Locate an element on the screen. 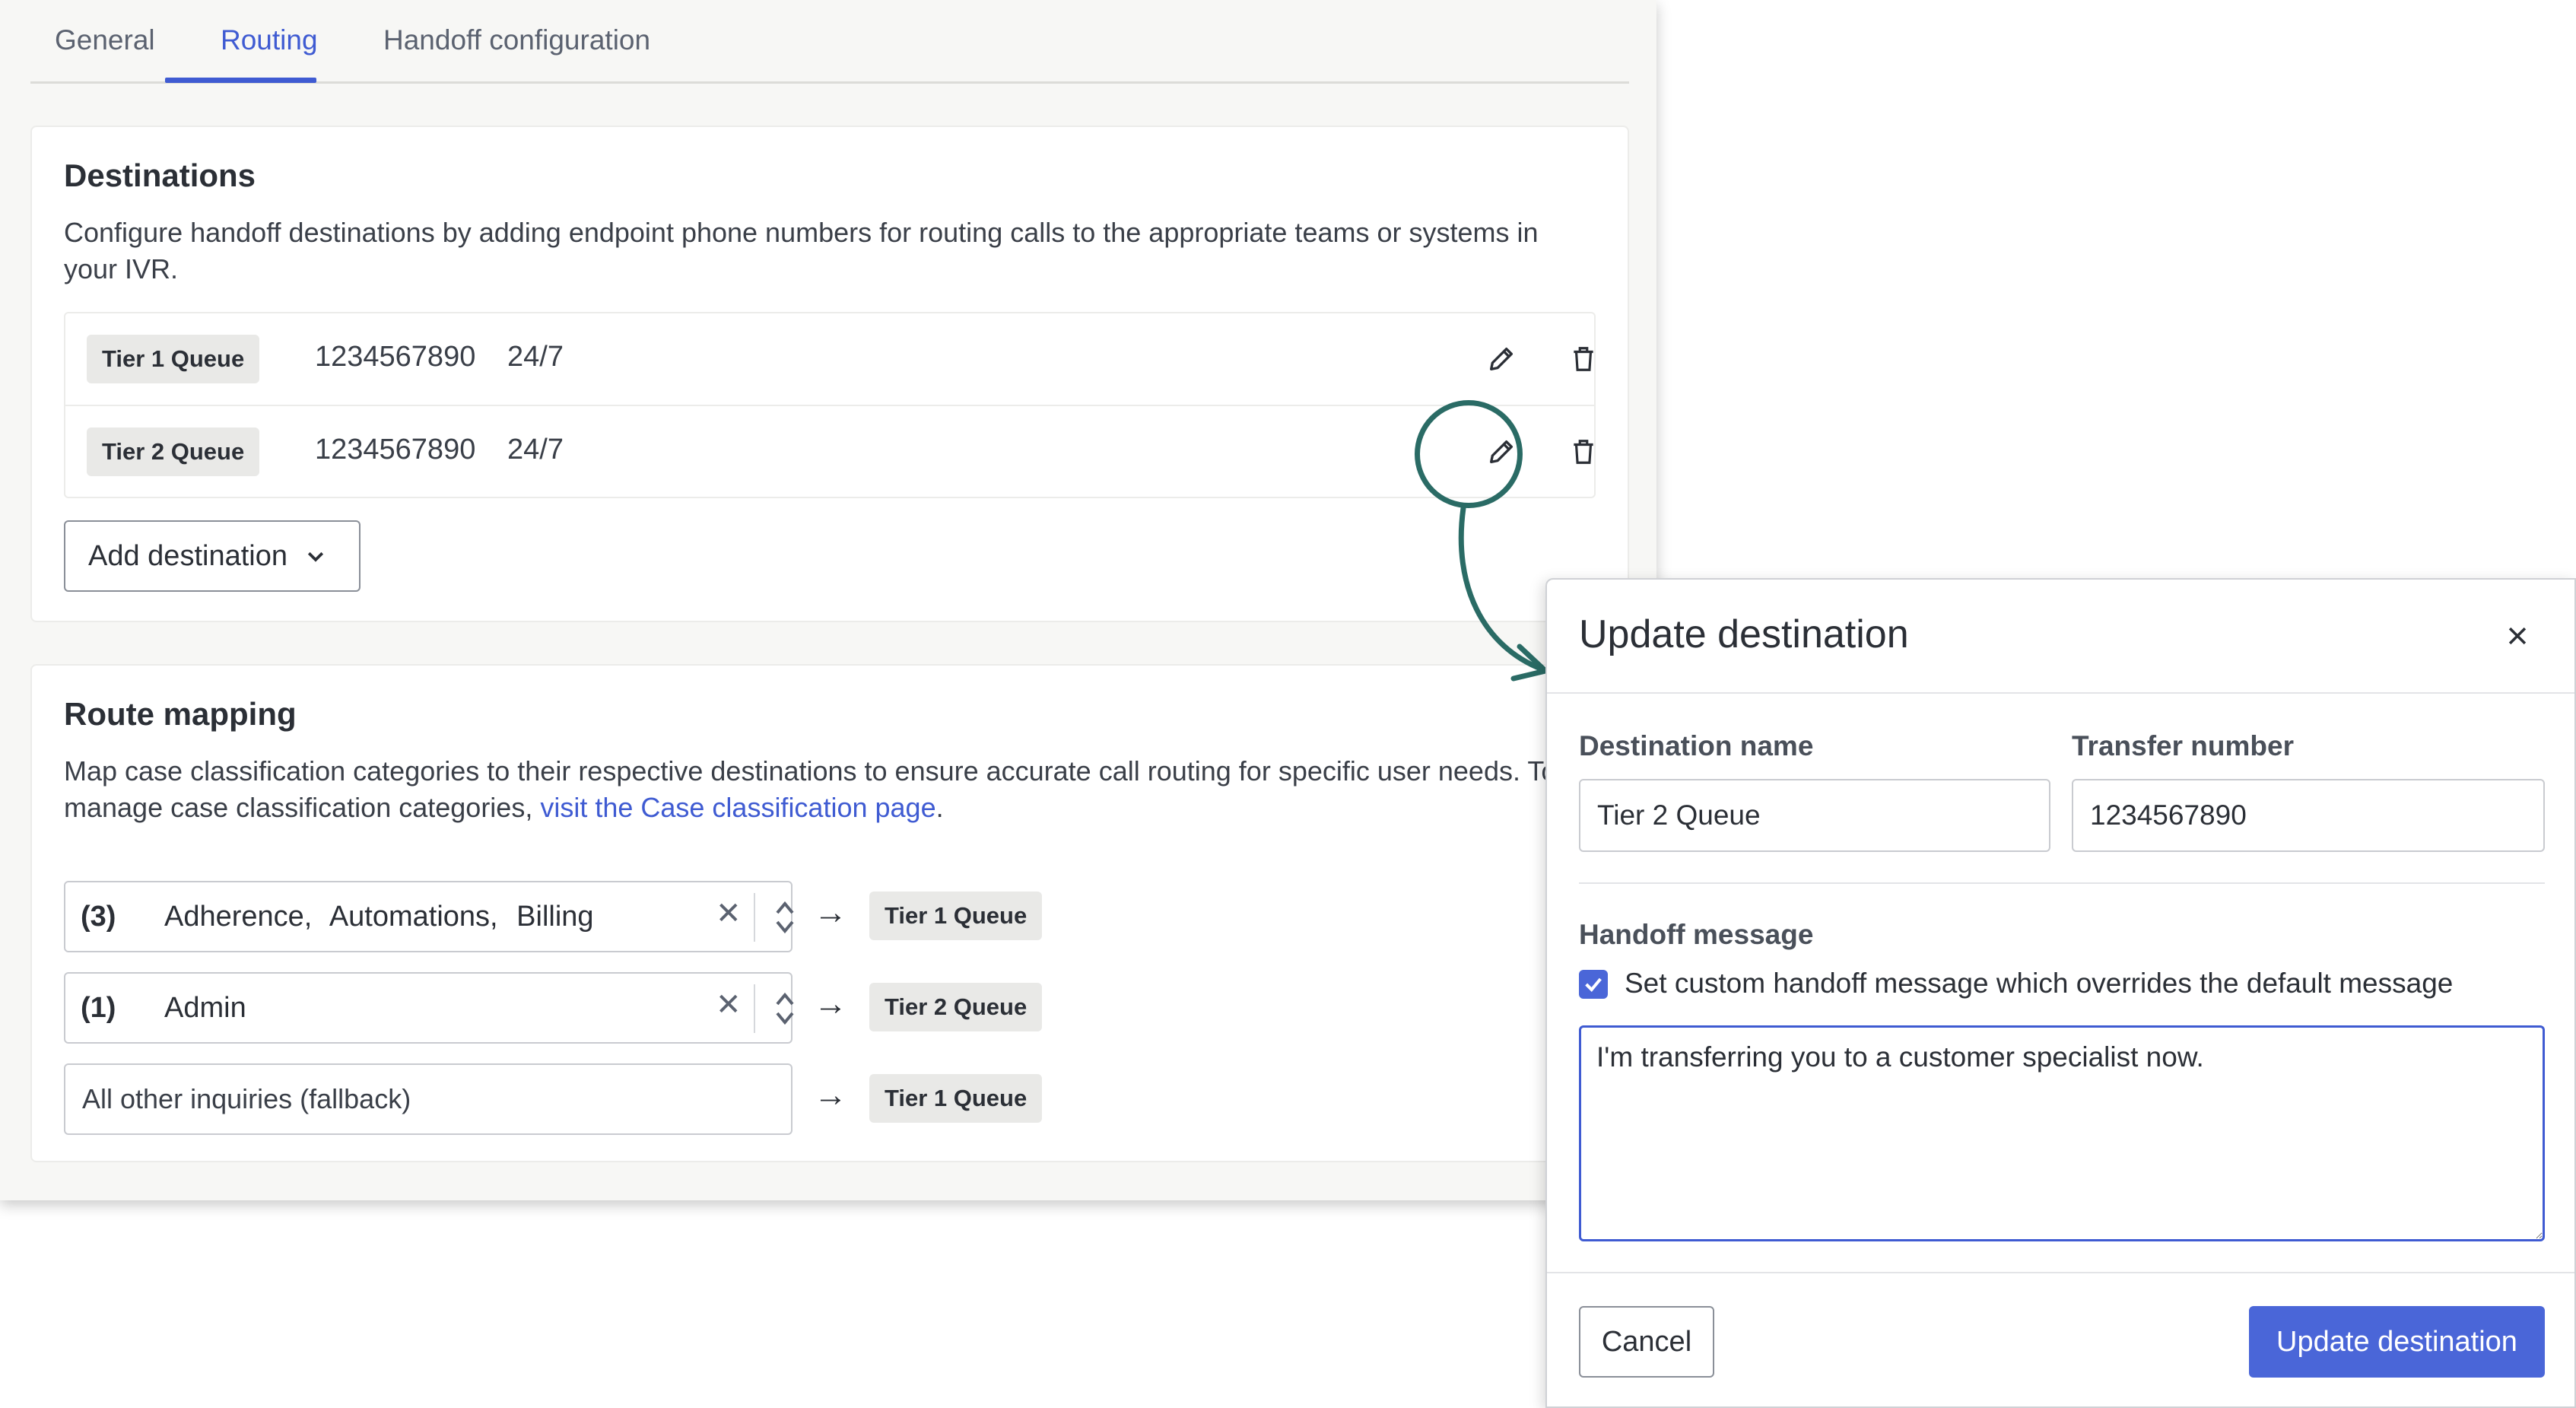 This screenshot has width=2576, height=1408. checkmark-icon is located at coordinates (1593, 985).